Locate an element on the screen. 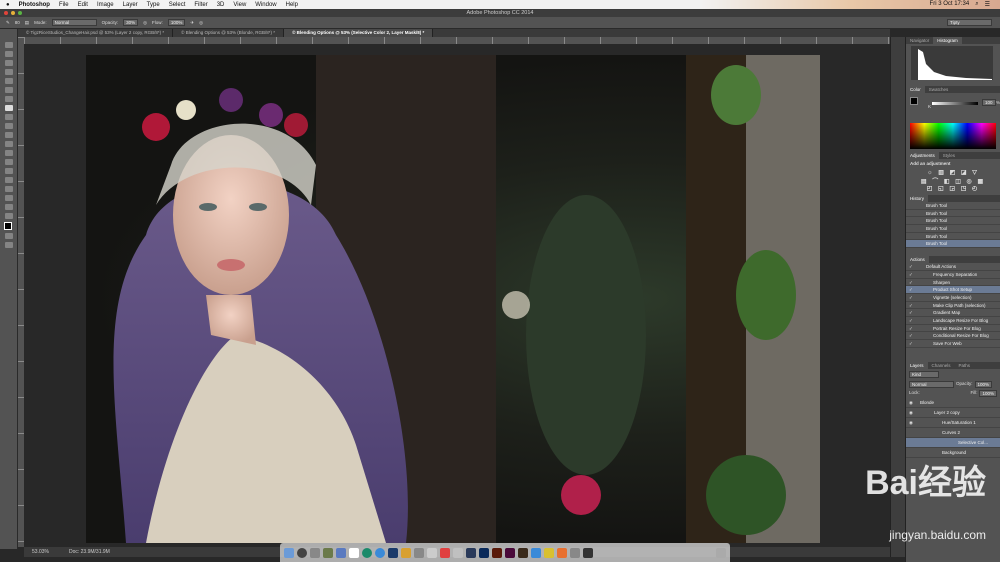 The width and height of the screenshot is (1000, 562). action-item: ✓ Sharpen is located at coordinates (953, 283).